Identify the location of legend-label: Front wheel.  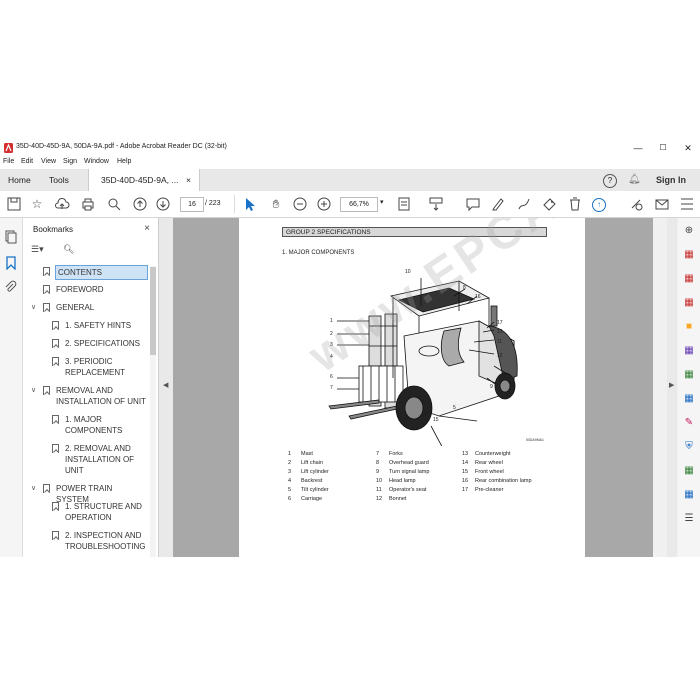
(489, 472).